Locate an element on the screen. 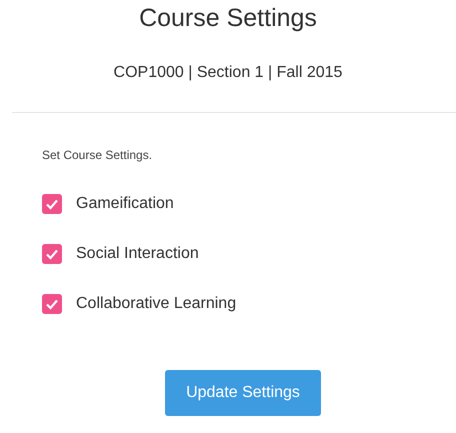 This screenshot has width=456, height=433. option-label: Social Interaction is located at coordinates (137, 254).